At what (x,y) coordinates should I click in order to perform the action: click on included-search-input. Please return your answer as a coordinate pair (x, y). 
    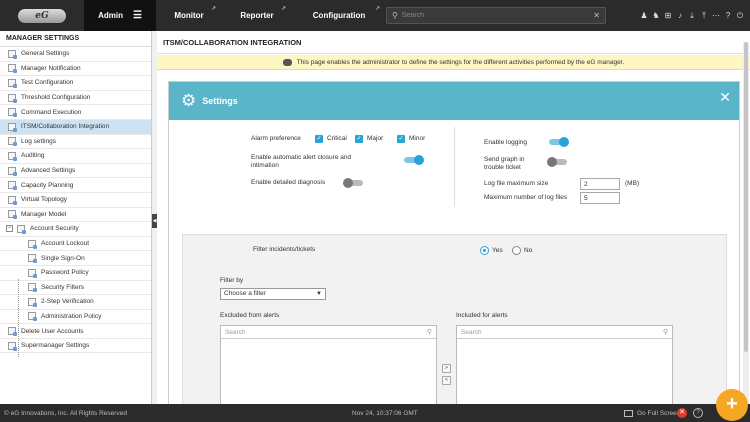
    Looking at the image, I should click on (562, 332).